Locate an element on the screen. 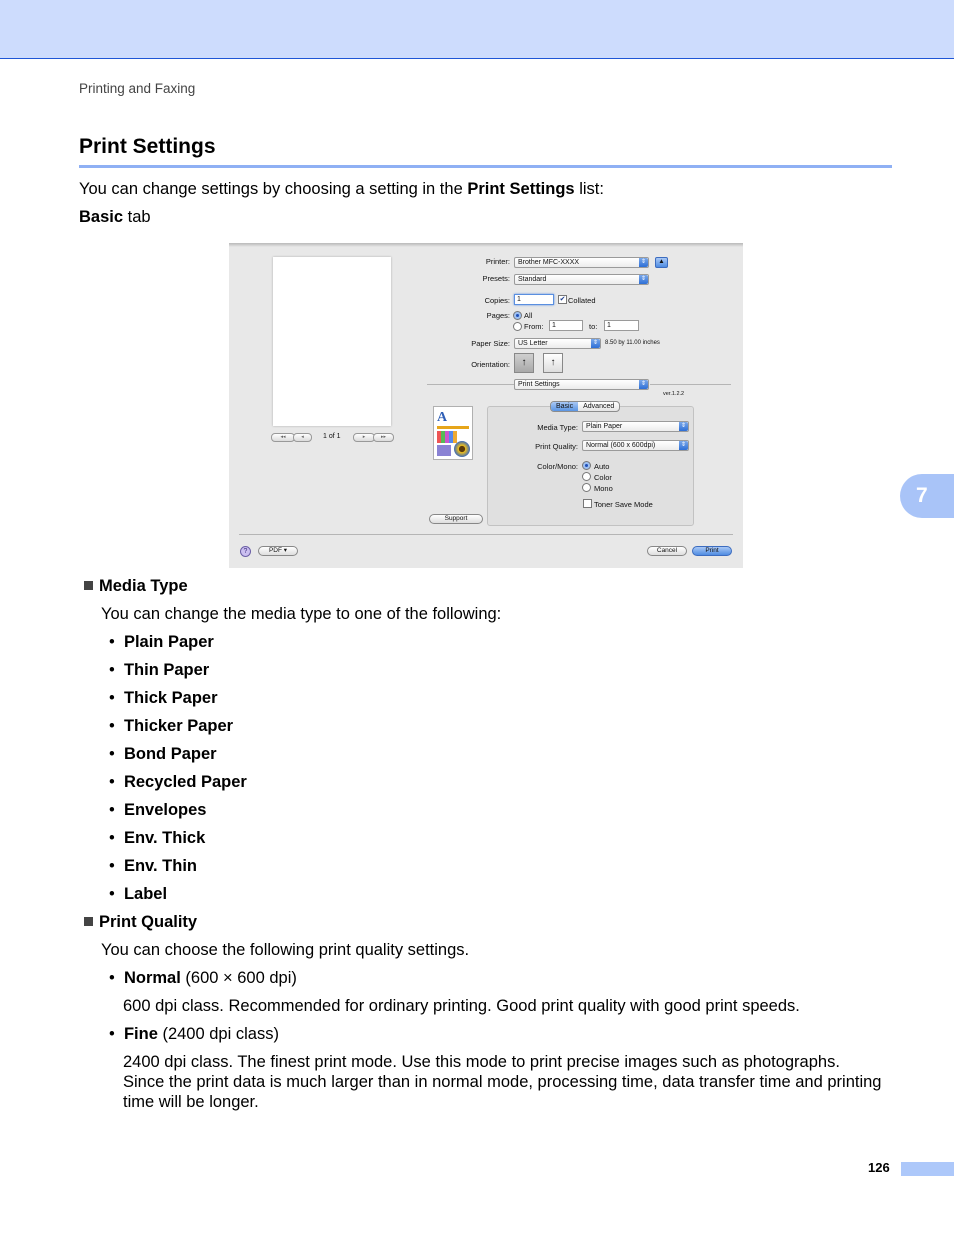  print-quality-select: Normal (600 x 600dpi) ⇕ is located at coordinates (635, 445).